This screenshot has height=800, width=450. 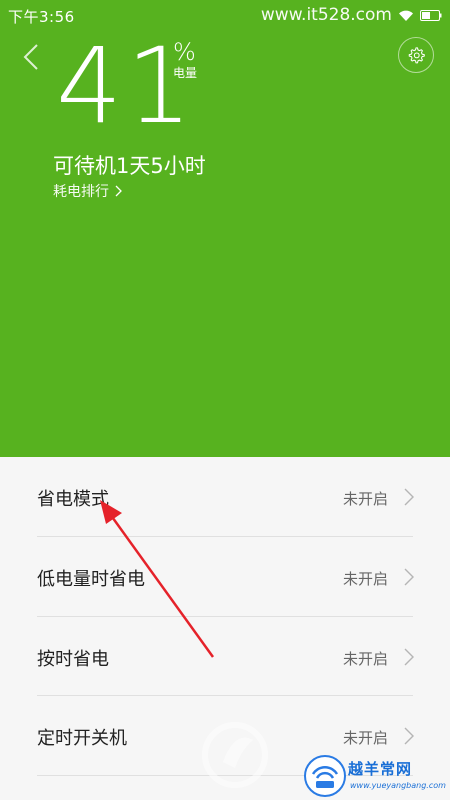 I want to click on list-item-label: 省电模式, so click(x=73, y=499).